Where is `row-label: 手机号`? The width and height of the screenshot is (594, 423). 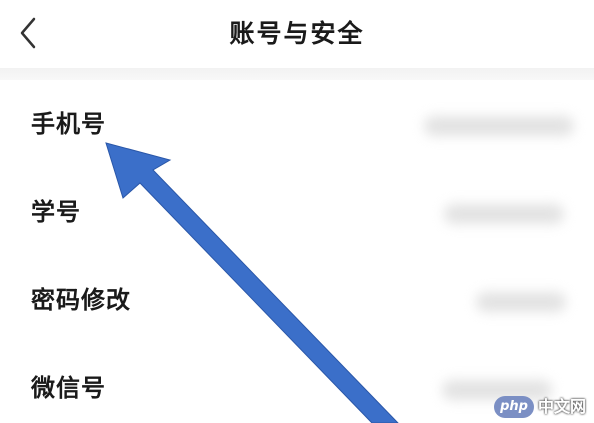 row-label: 手机号 is located at coordinates (68, 124).